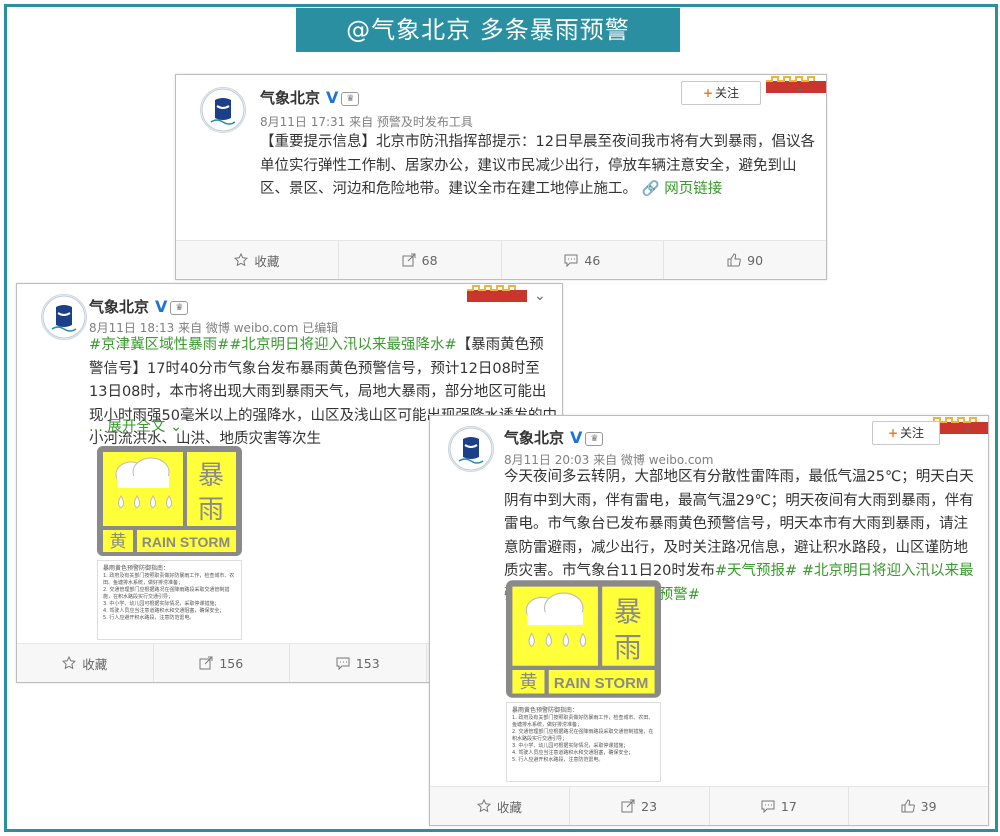 Image resolution: width=1000 pixels, height=836 pixels. I want to click on repost-button: 156, so click(222, 663).